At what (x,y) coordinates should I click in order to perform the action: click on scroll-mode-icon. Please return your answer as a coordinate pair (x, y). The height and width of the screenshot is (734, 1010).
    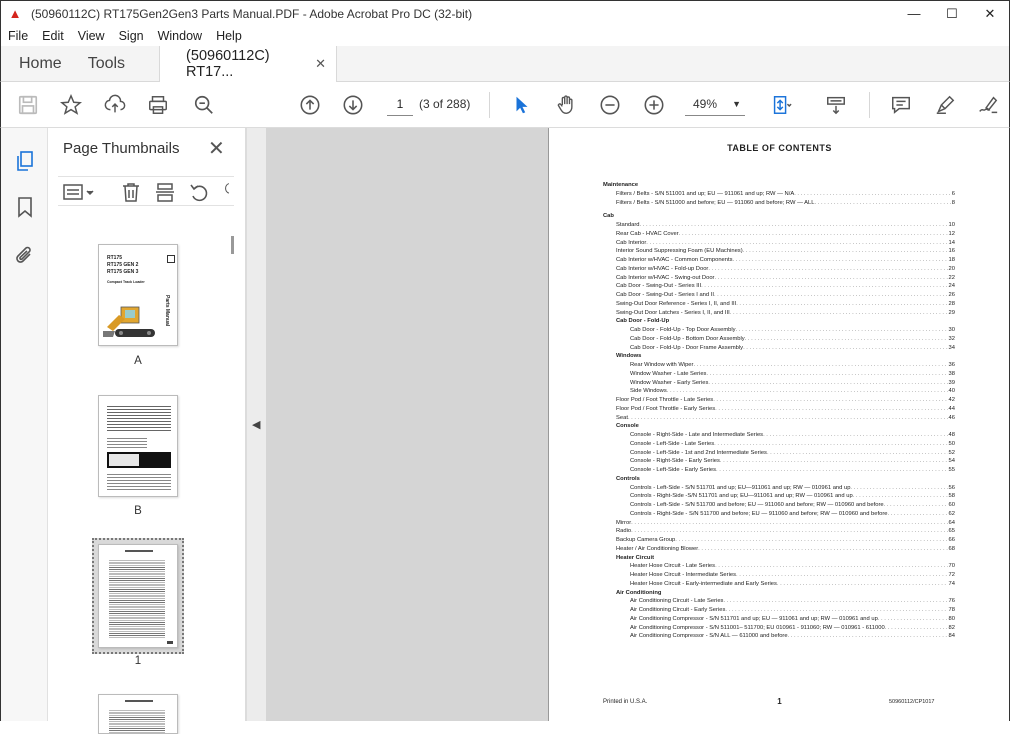
    Looking at the image, I should click on (836, 105).